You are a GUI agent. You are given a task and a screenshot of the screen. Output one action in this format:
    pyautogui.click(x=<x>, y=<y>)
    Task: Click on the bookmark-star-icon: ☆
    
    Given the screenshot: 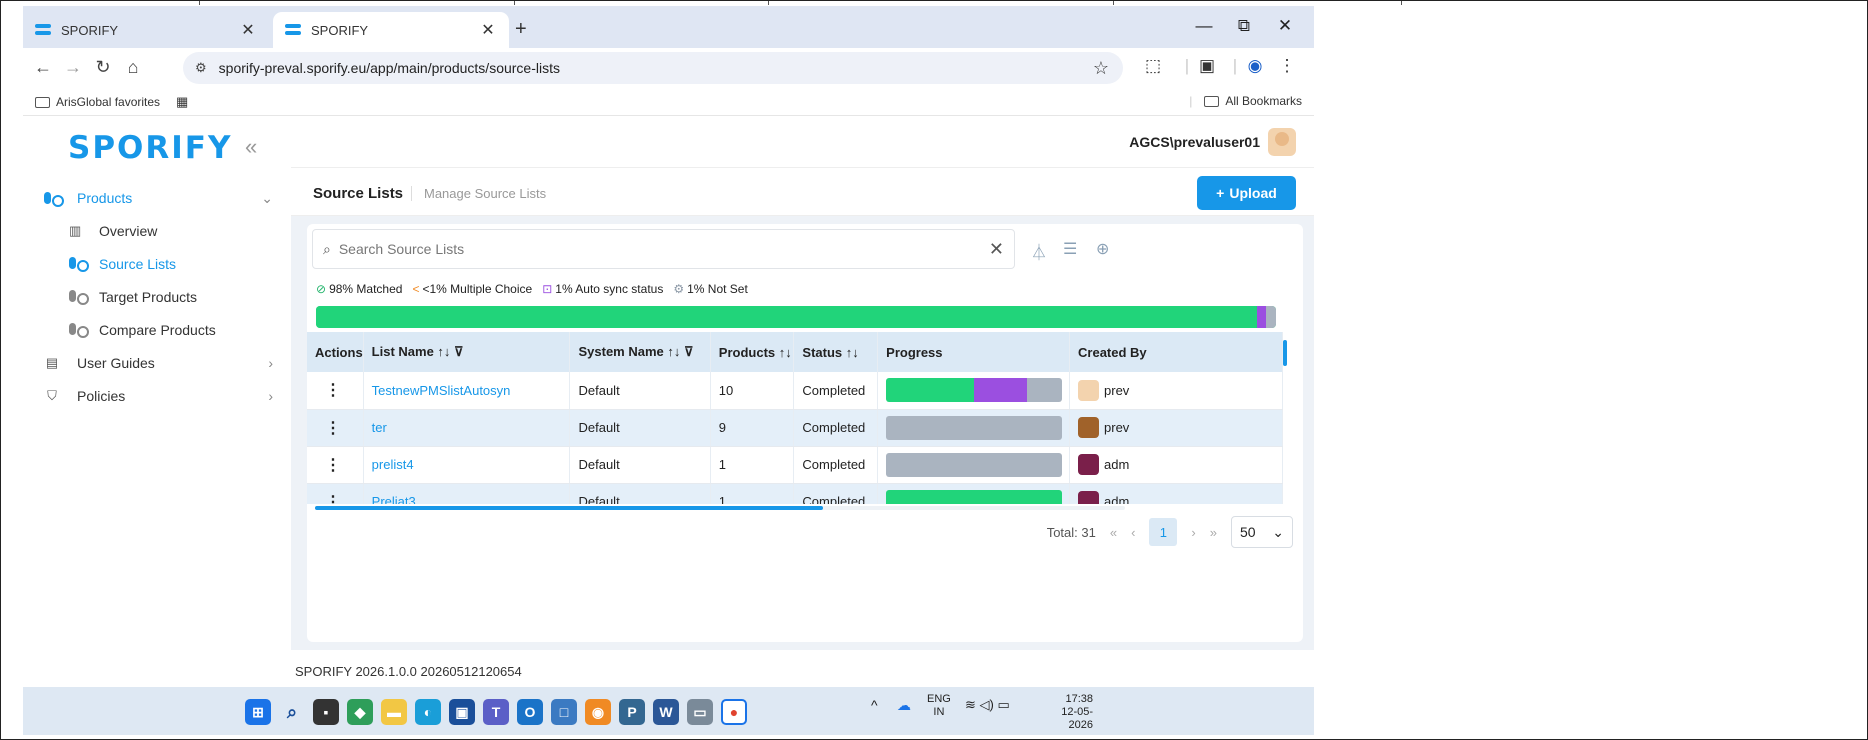 What is the action you would take?
    pyautogui.click(x=1101, y=68)
    